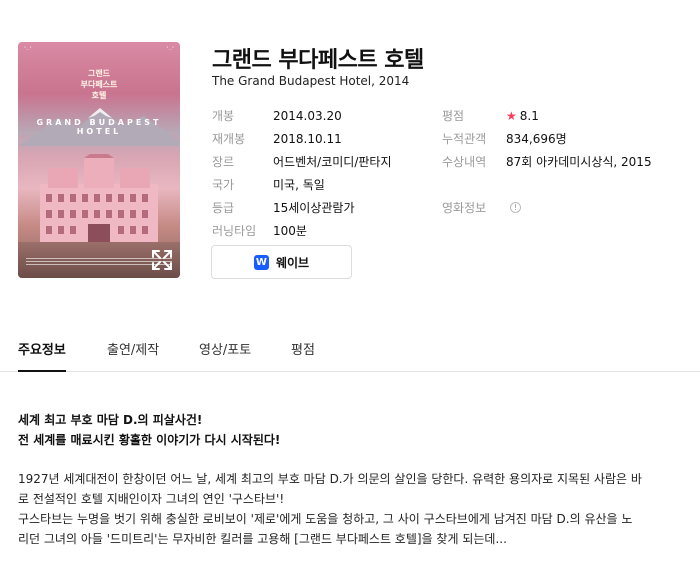 Image resolution: width=700 pixels, height=561 pixels. Describe the element at coordinates (28, 48) in the screenshot. I see `poster-tagline-left: "..."` at that location.